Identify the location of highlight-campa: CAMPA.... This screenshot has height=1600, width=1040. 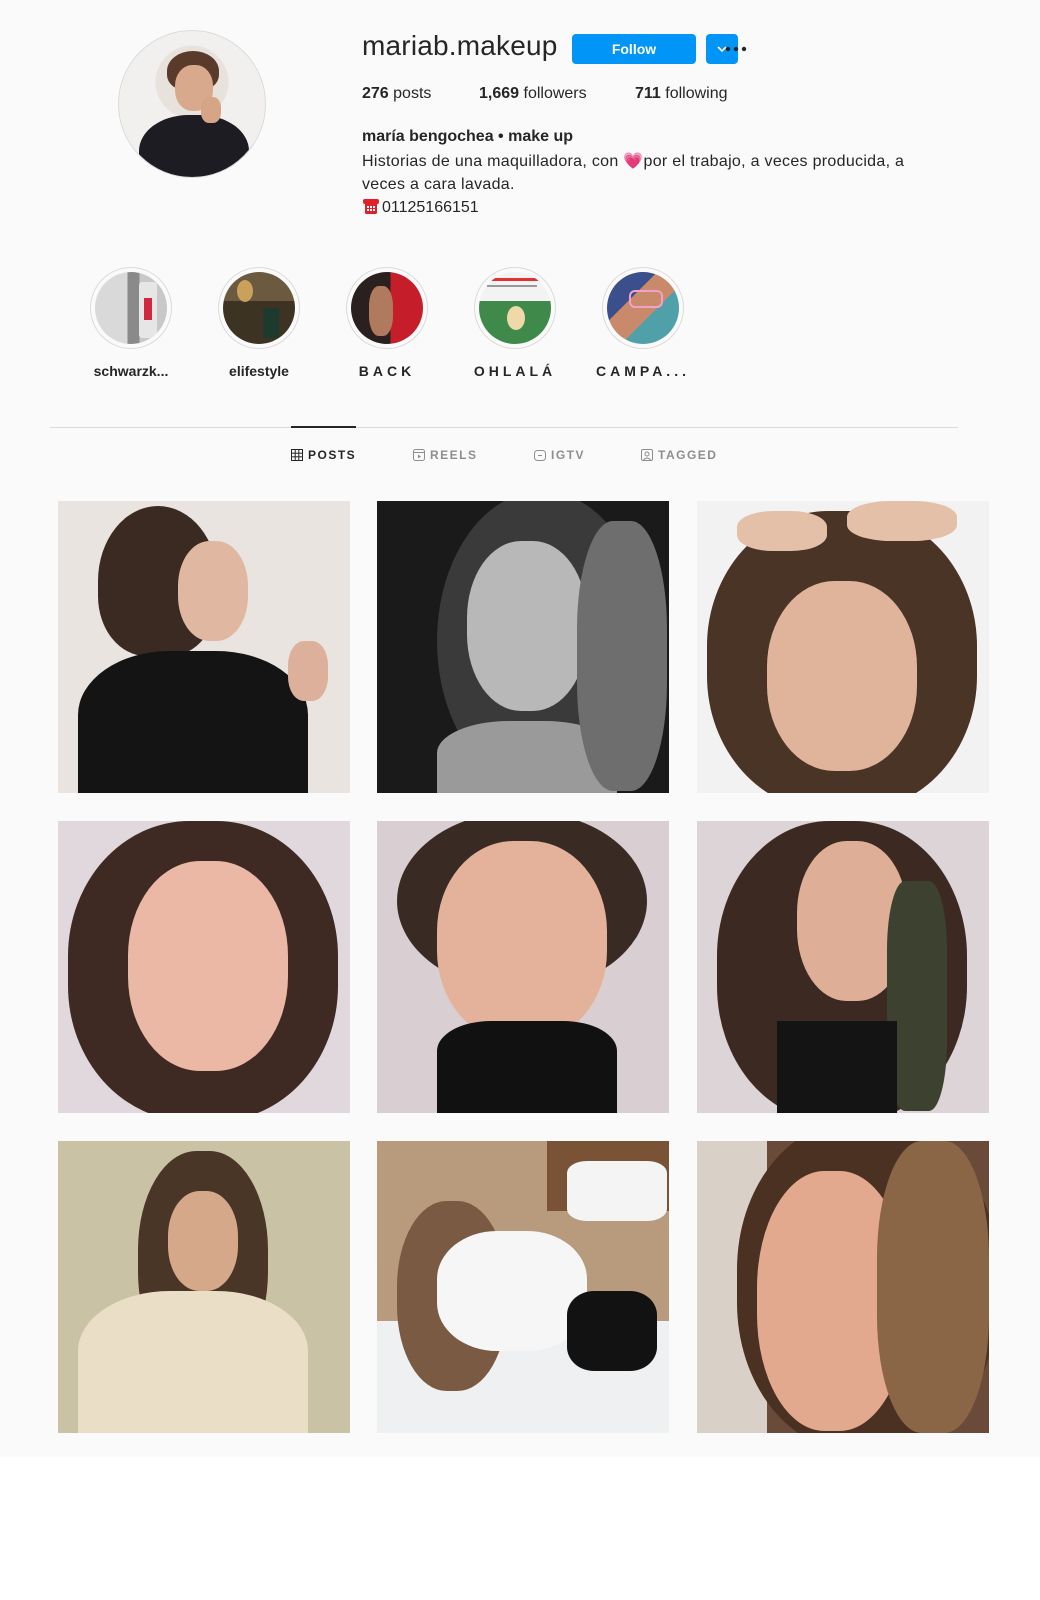
(643, 323).